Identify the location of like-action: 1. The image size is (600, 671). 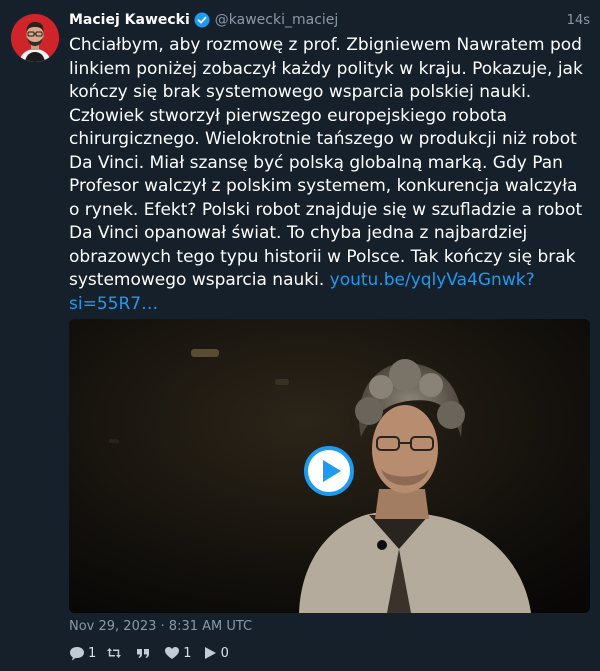
(178, 653).